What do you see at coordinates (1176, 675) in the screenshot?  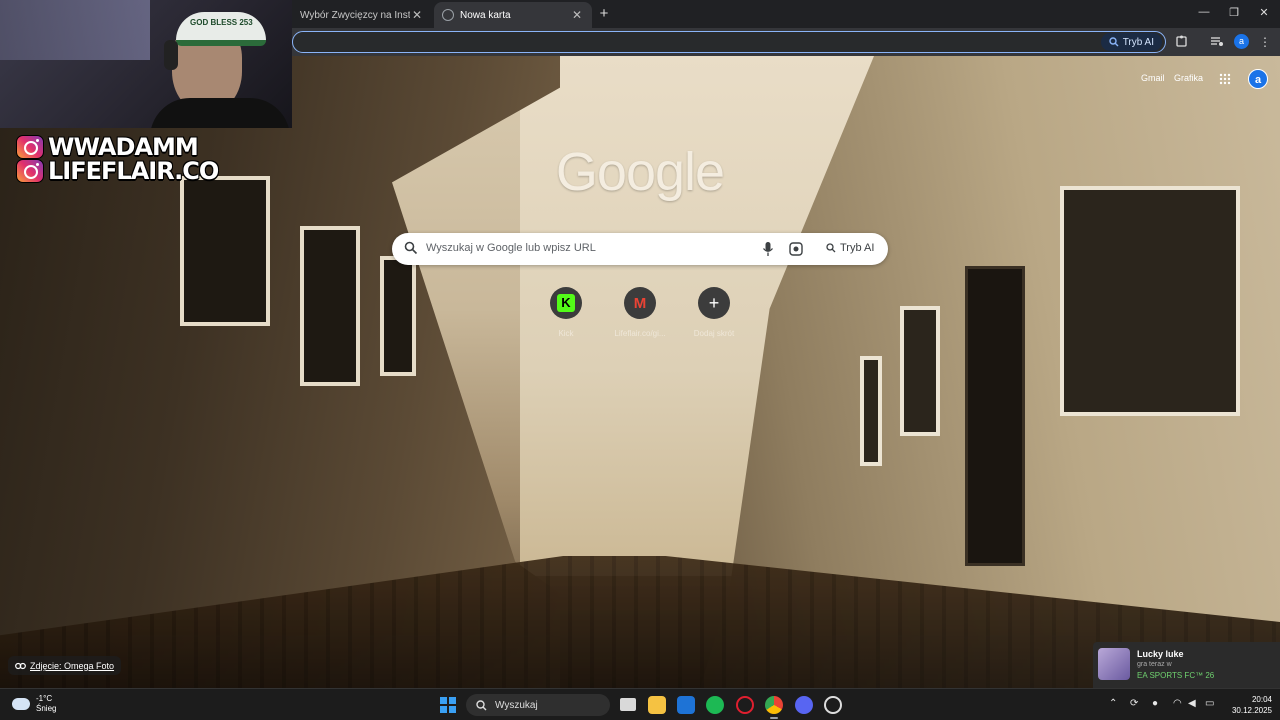 I see `game-title: EA SPORTS FC™ 26` at bounding box center [1176, 675].